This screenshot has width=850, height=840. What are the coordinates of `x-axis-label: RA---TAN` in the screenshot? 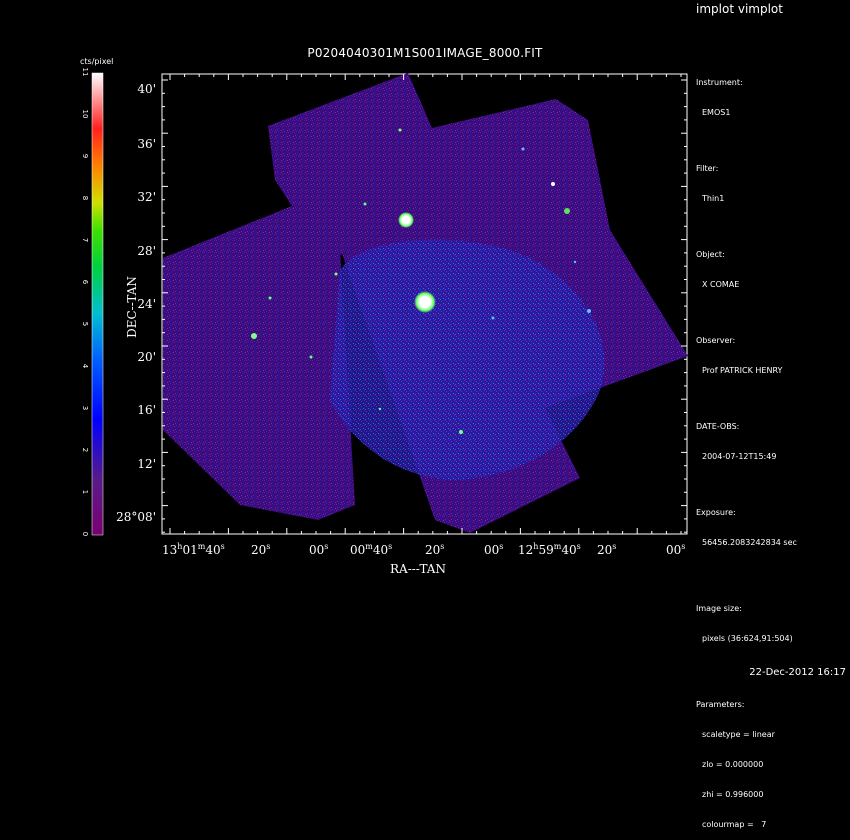 It's located at (418, 569).